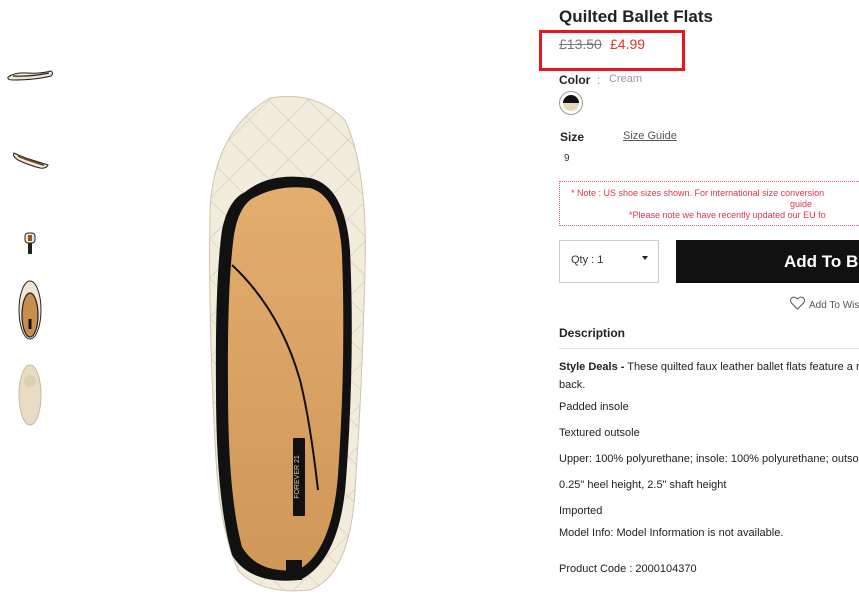  Describe the element at coordinates (626, 79) in the screenshot. I see `color-value: Cream` at that location.